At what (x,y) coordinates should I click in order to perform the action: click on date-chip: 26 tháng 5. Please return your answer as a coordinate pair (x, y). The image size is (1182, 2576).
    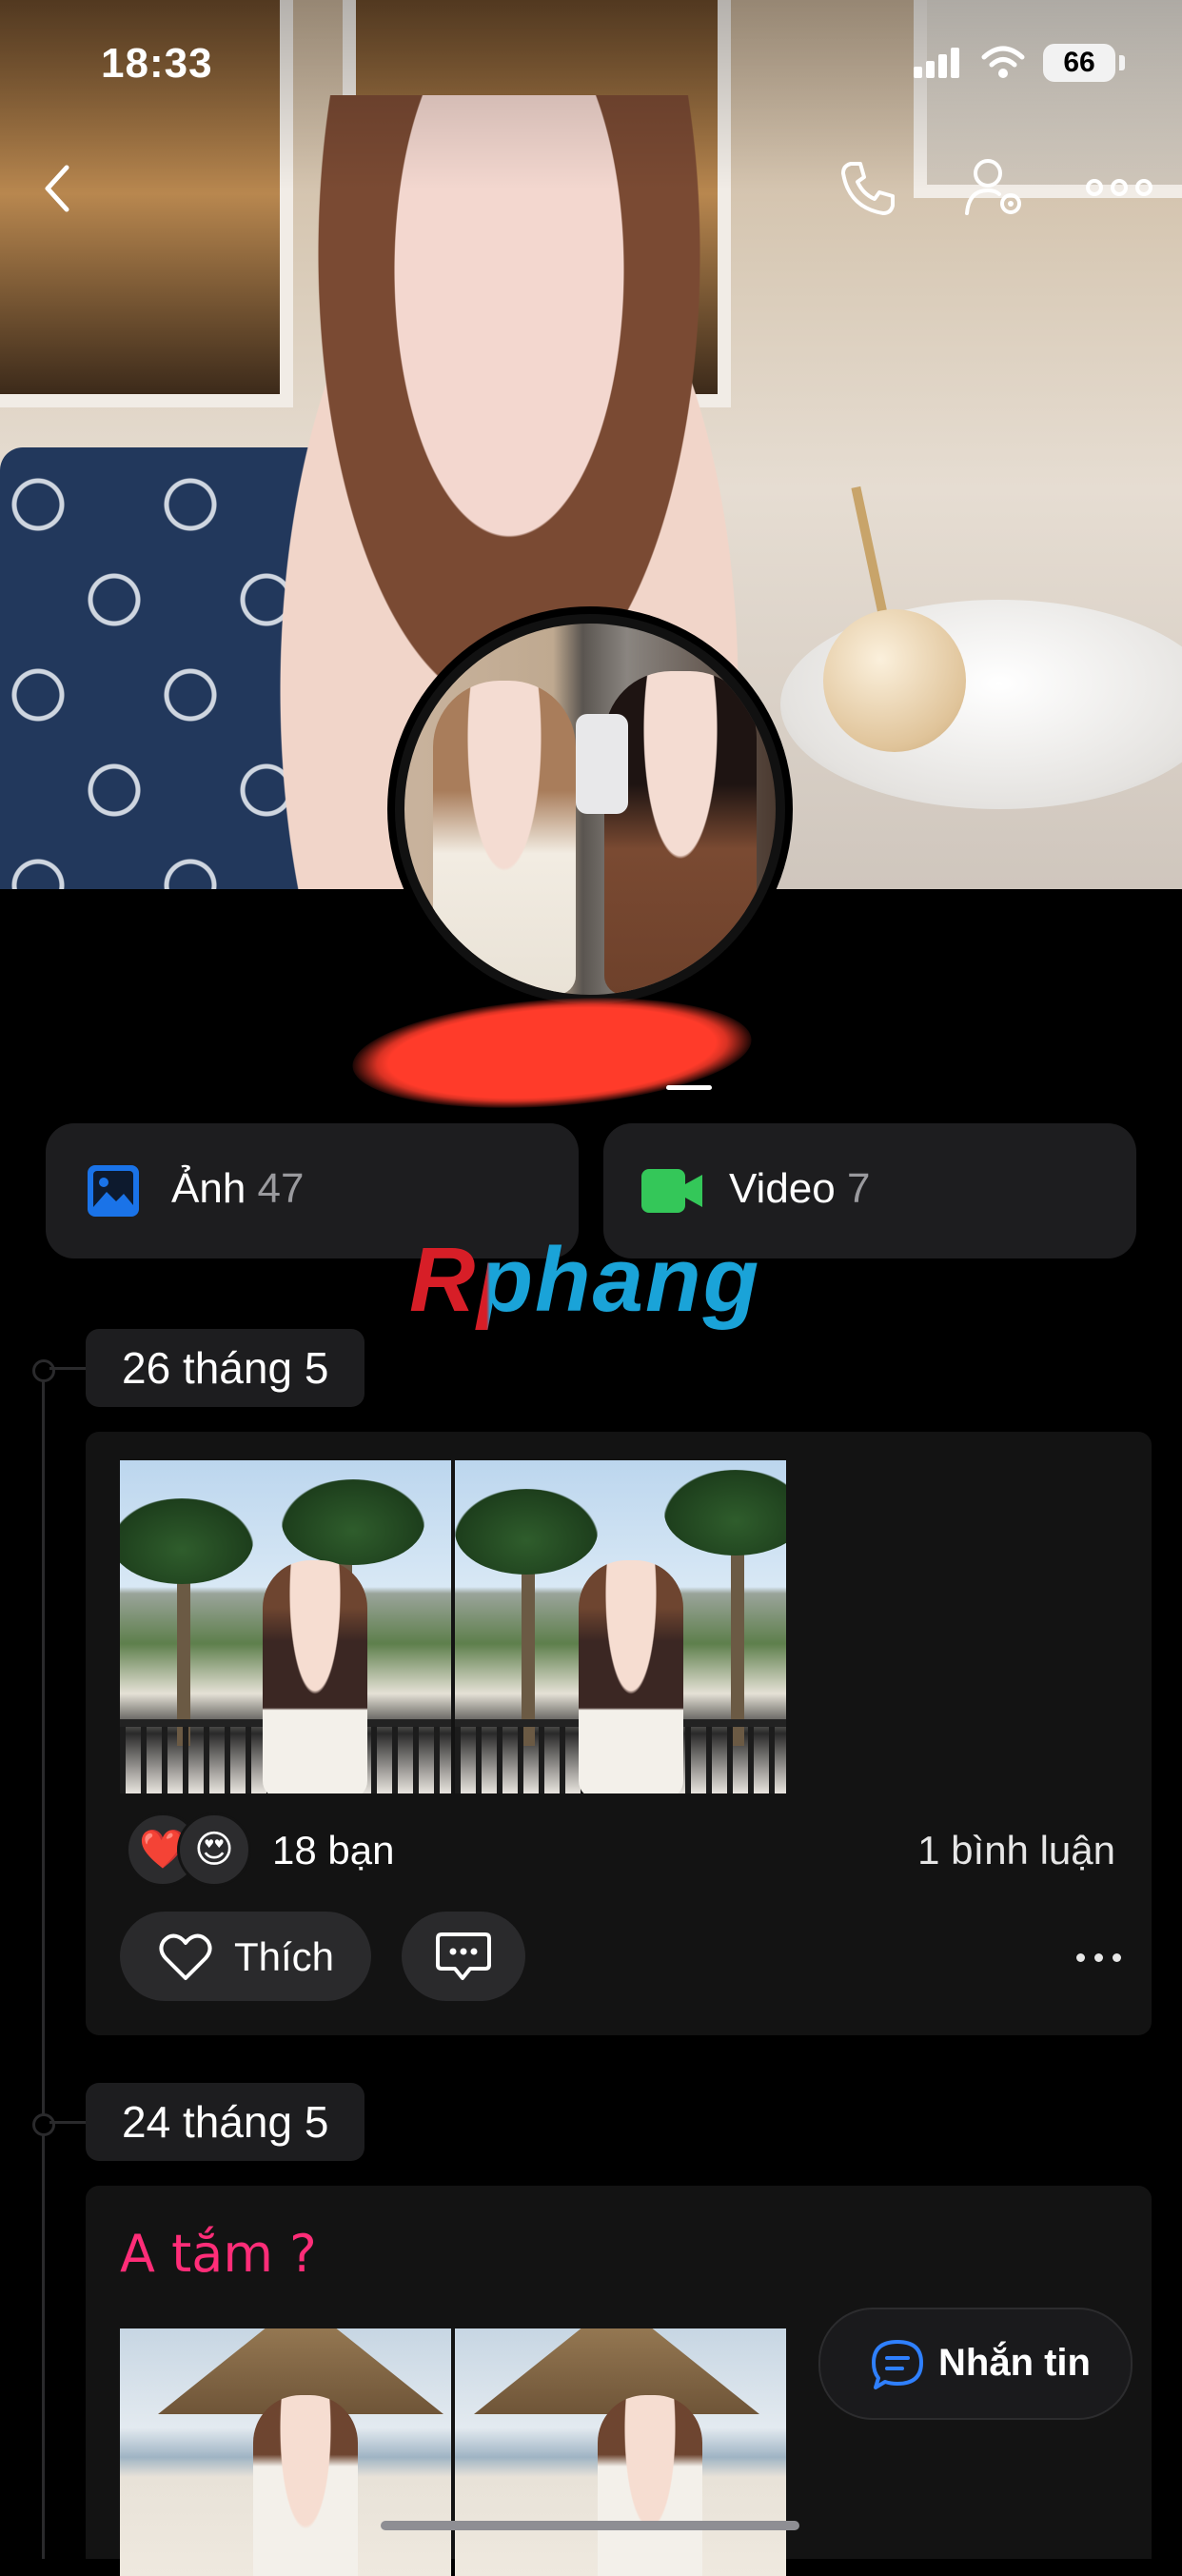
    Looking at the image, I should click on (225, 1368).